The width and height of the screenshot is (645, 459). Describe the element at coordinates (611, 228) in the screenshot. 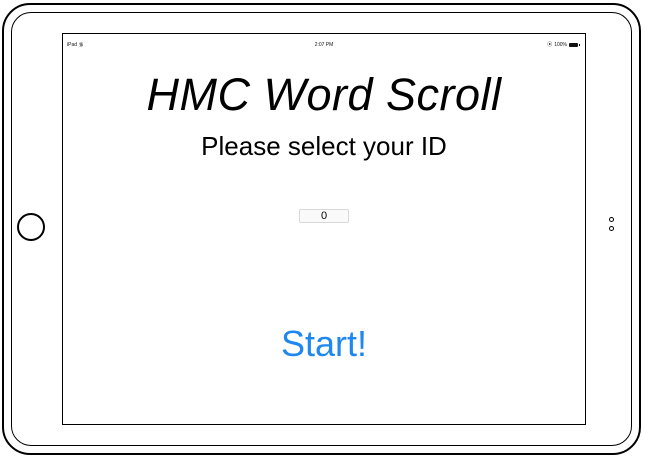

I see `sensor-icon` at that location.